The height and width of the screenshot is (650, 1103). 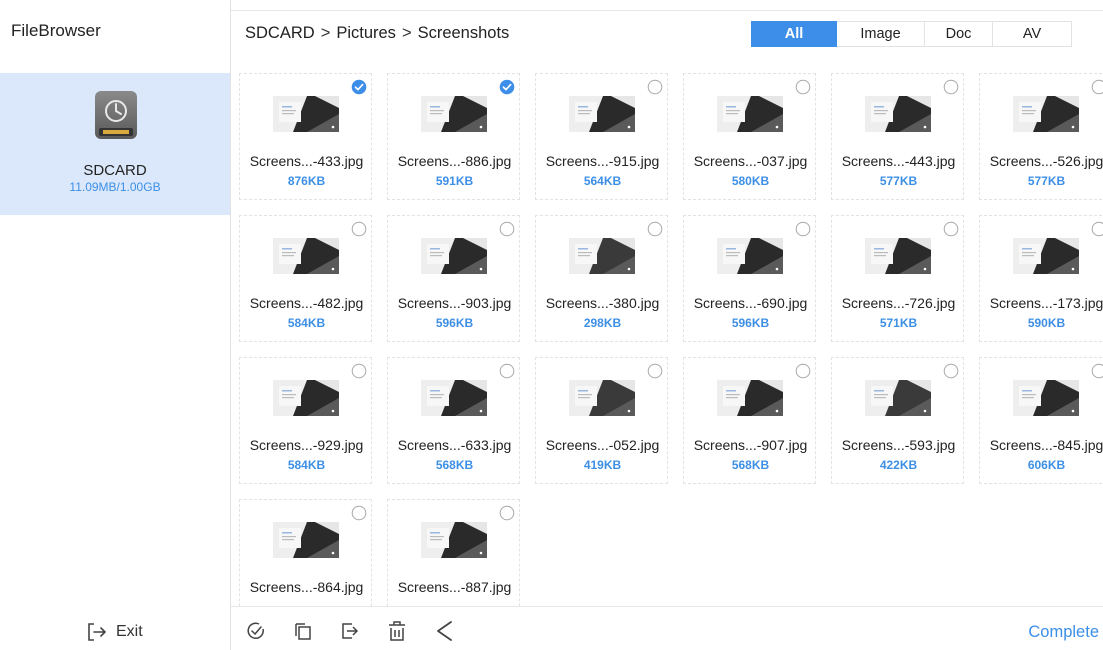 I want to click on share-icon, so click(x=444, y=631).